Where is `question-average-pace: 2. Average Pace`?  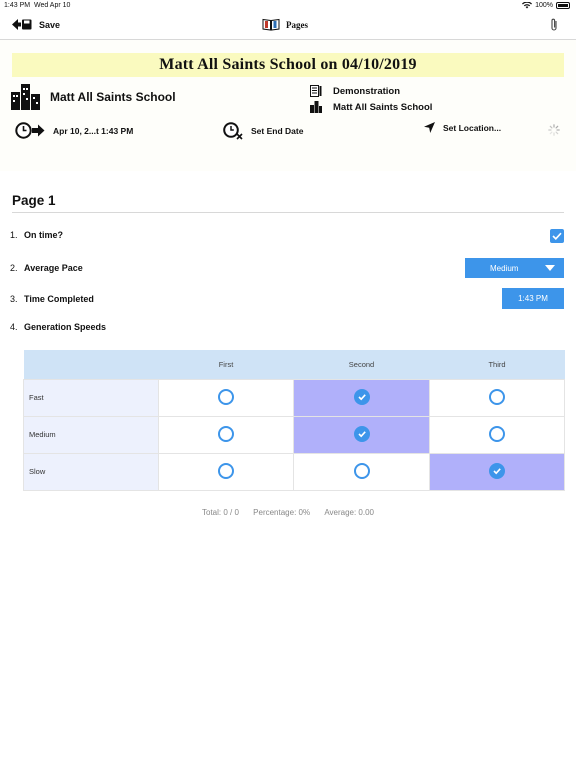
question-average-pace: 2. Average Pace is located at coordinates (46, 268).